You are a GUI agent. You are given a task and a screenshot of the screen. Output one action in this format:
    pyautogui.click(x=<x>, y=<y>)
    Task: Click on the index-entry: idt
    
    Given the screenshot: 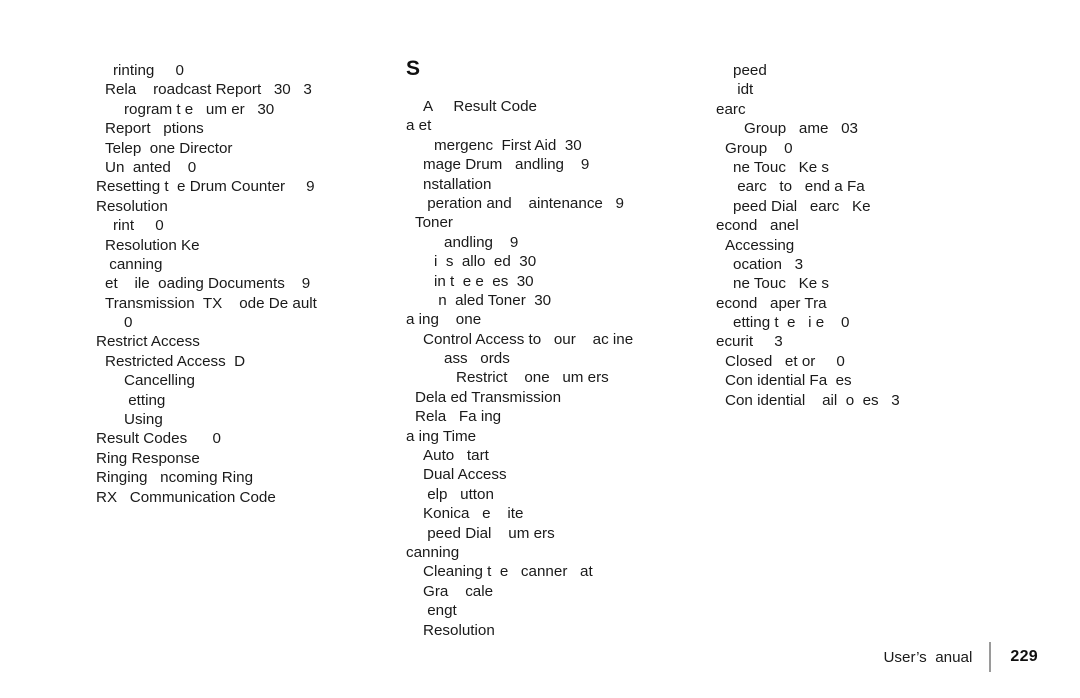 What is the action you would take?
    pyautogui.click(x=743, y=90)
    